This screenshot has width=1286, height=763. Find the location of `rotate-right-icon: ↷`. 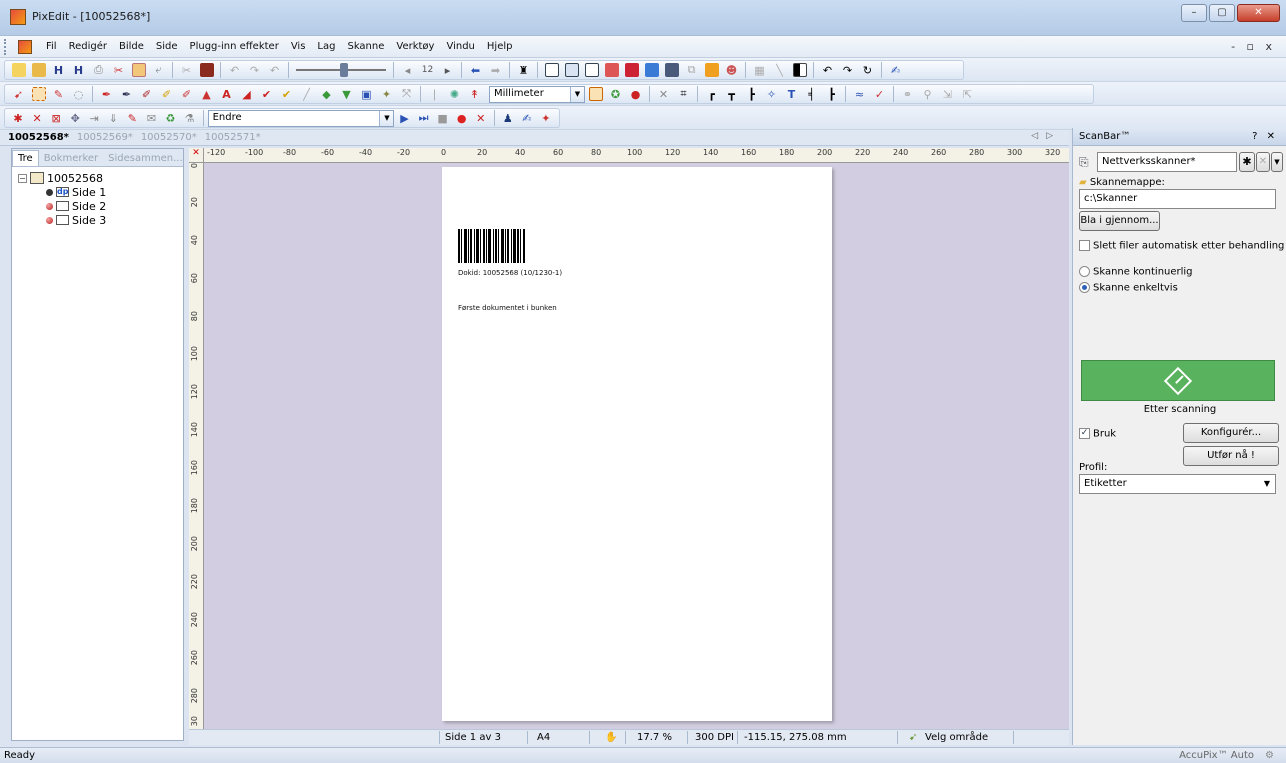

rotate-right-icon: ↷ is located at coordinates (847, 70).